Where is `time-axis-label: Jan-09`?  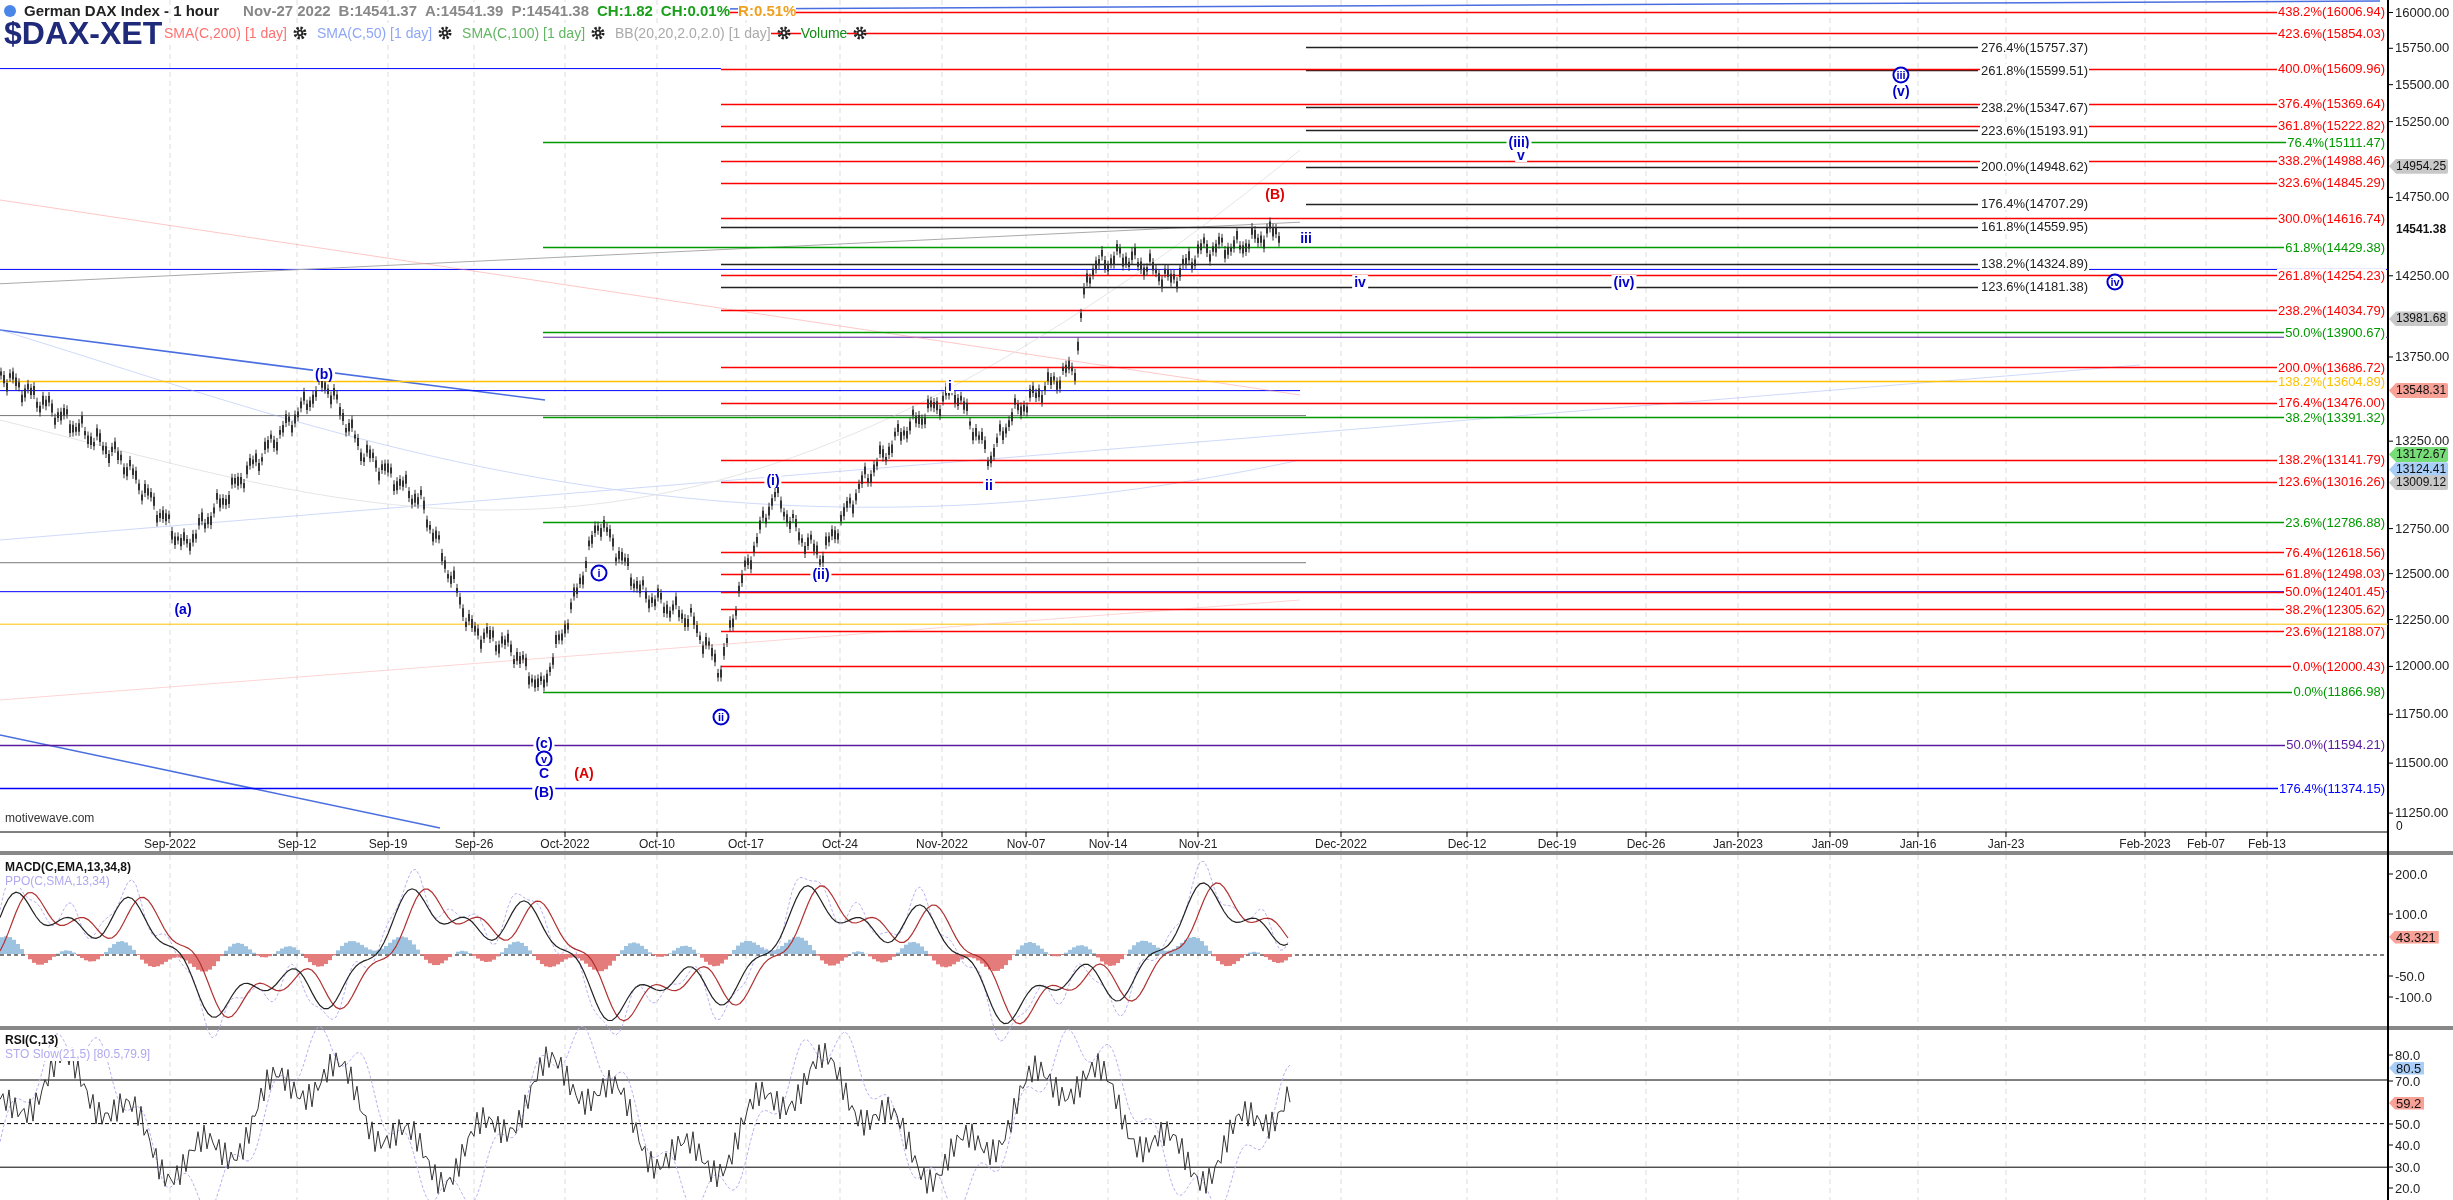 time-axis-label: Jan-09 is located at coordinates (1830, 844).